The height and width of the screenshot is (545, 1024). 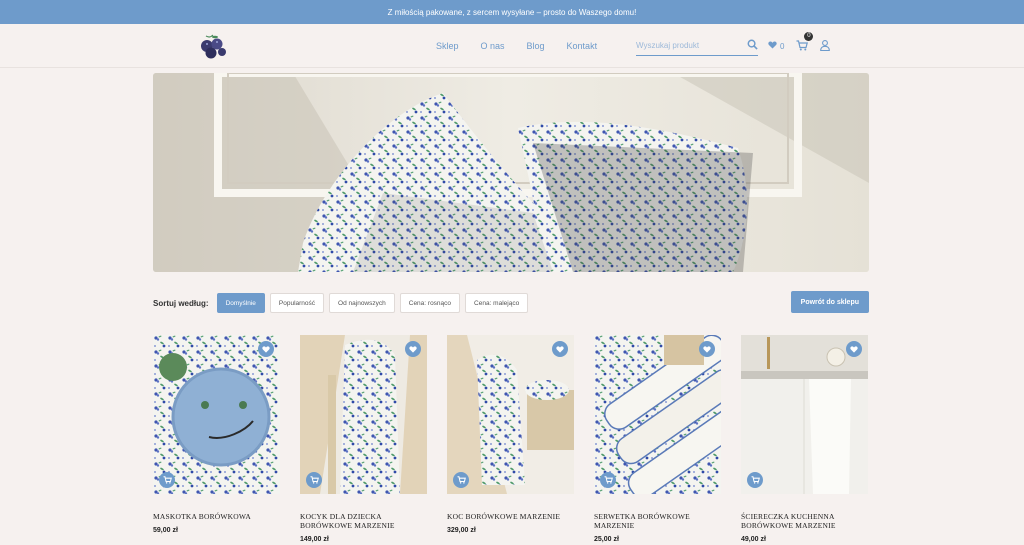 I want to click on product-price: 149,00 zł, so click(x=314, y=539).